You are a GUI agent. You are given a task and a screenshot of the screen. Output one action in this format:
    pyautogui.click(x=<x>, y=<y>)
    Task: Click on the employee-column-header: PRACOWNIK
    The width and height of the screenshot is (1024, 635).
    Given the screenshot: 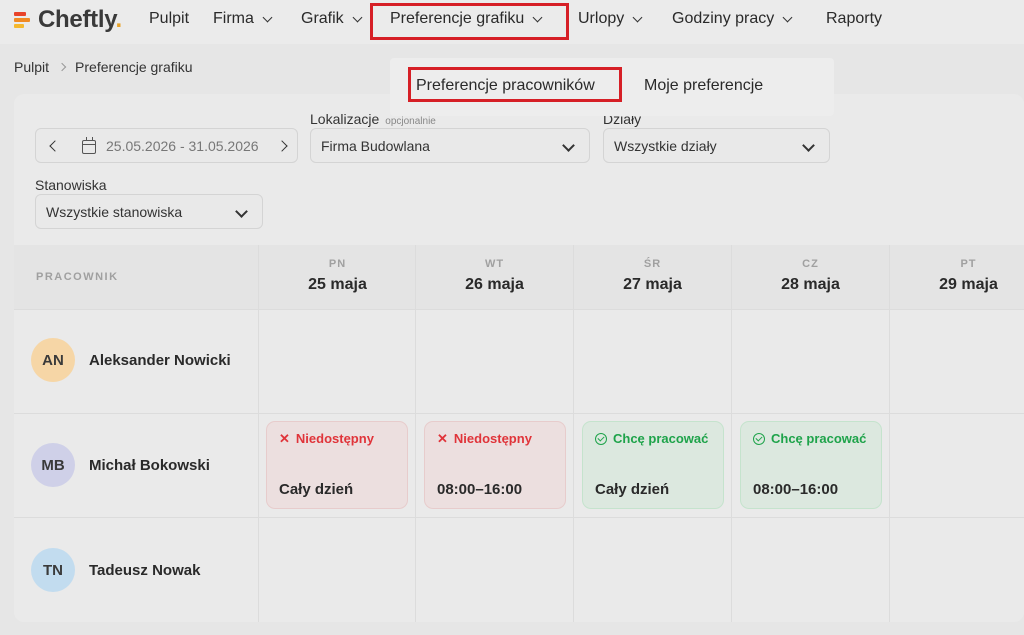 What is the action you would take?
    pyautogui.click(x=77, y=277)
    